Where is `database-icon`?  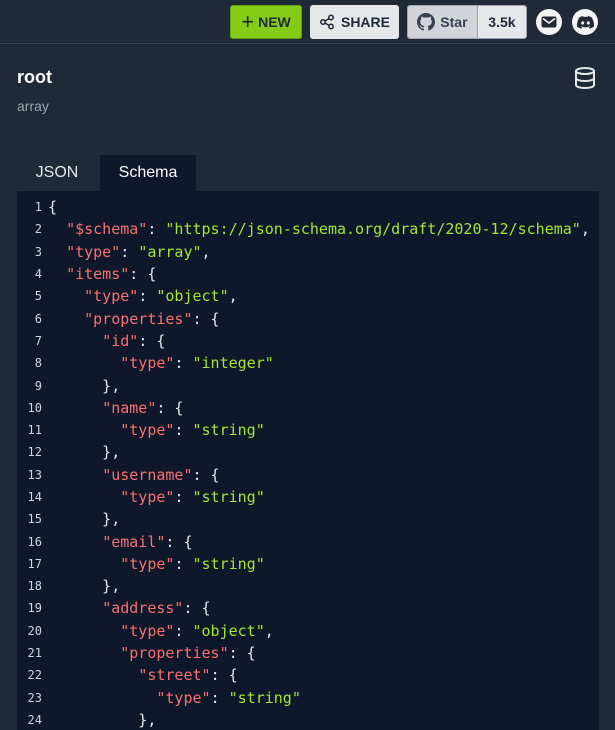 database-icon is located at coordinates (585, 78).